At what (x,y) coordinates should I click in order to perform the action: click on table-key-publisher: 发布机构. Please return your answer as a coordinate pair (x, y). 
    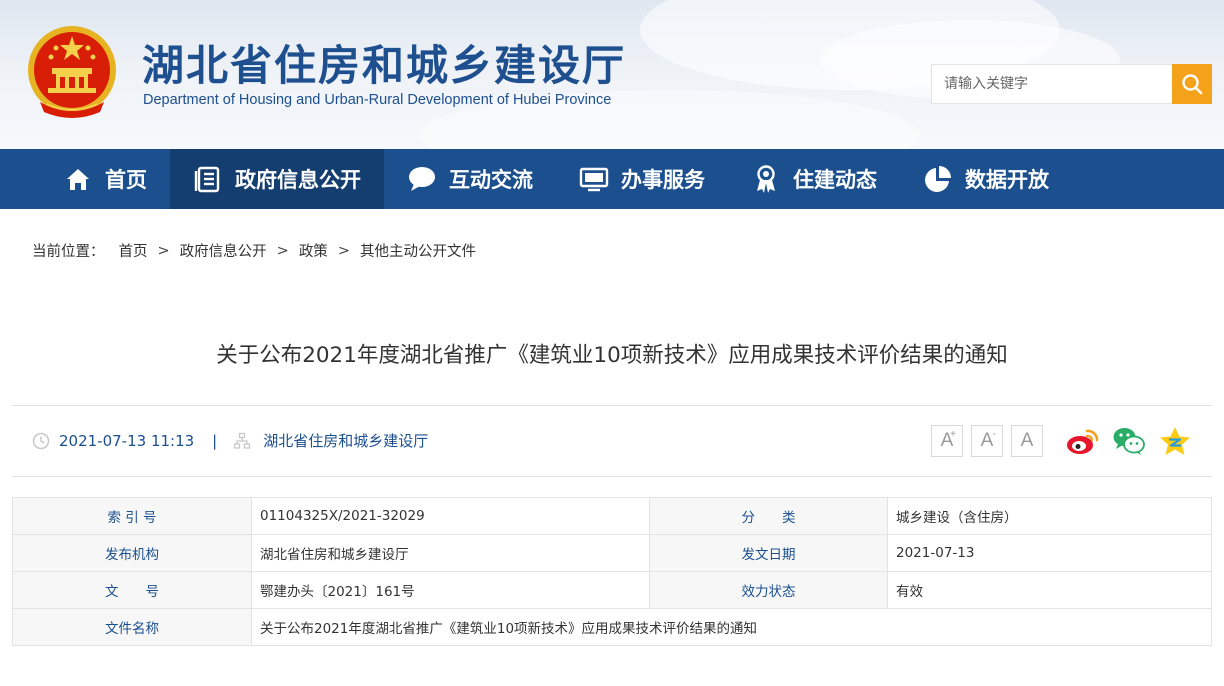
    Looking at the image, I should click on (132, 553).